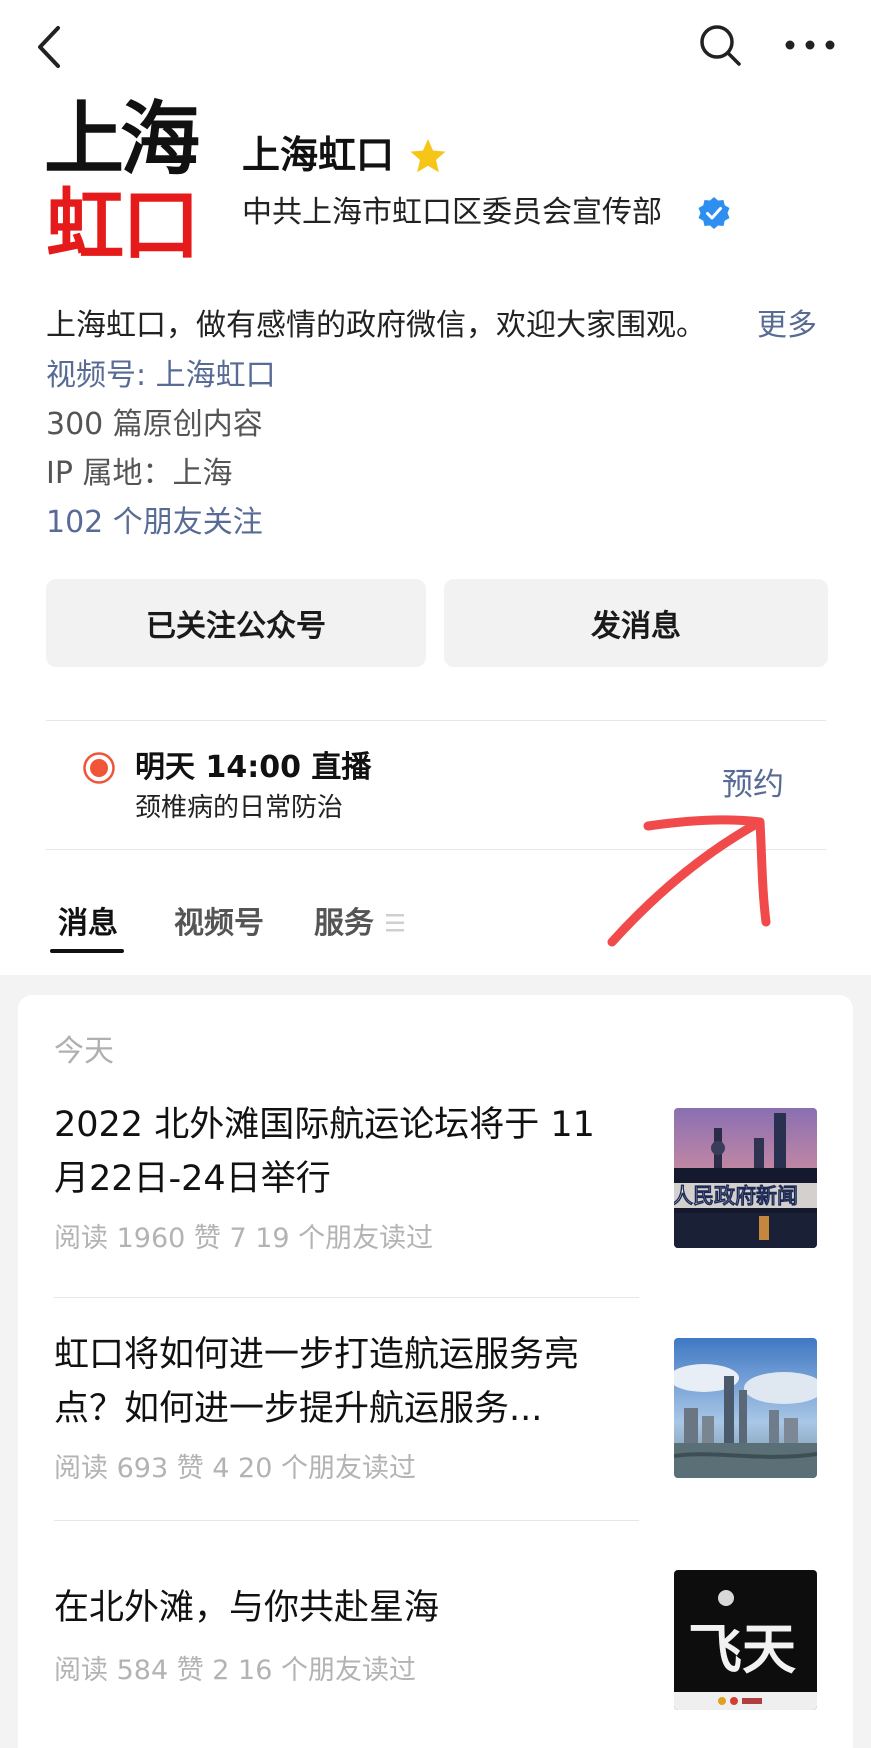 The height and width of the screenshot is (1748, 871). I want to click on more-options-button, so click(810, 45).